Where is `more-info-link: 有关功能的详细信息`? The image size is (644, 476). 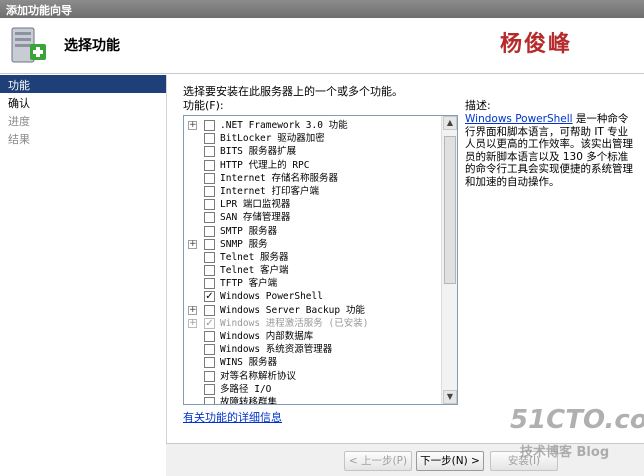 more-info-link: 有关功能的详细信息 is located at coordinates (232, 417).